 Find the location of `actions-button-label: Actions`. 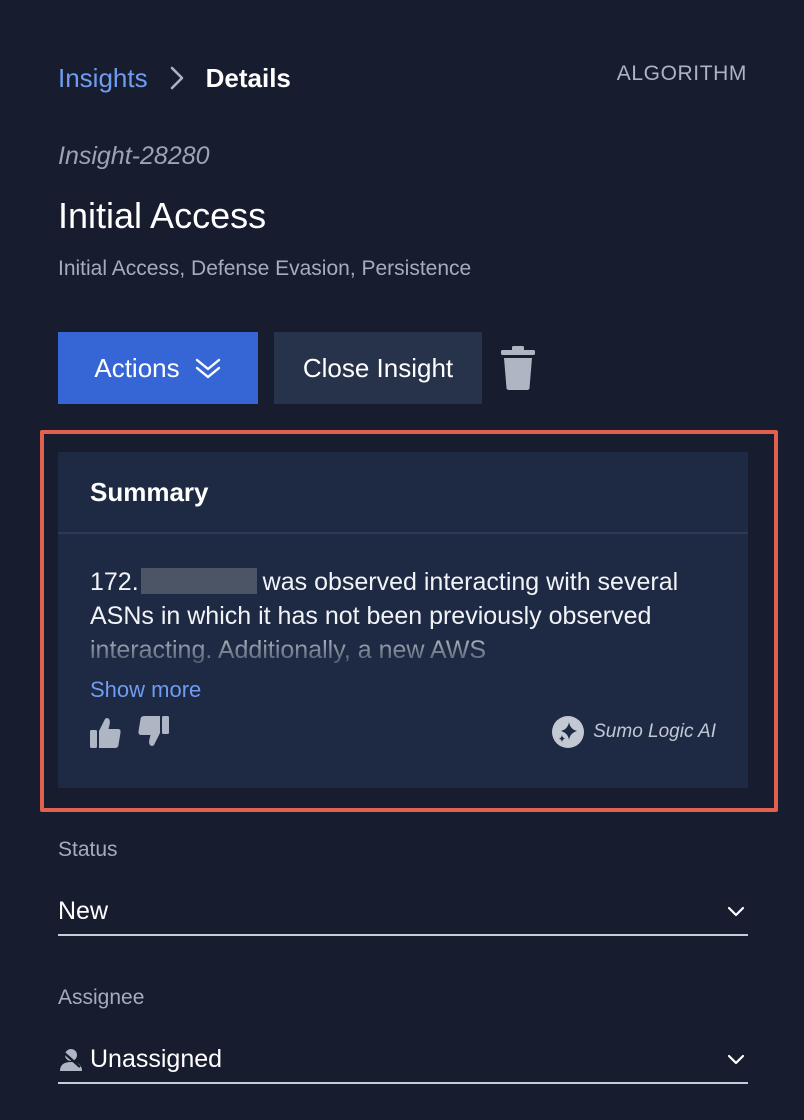

actions-button-label: Actions is located at coordinates (137, 367).